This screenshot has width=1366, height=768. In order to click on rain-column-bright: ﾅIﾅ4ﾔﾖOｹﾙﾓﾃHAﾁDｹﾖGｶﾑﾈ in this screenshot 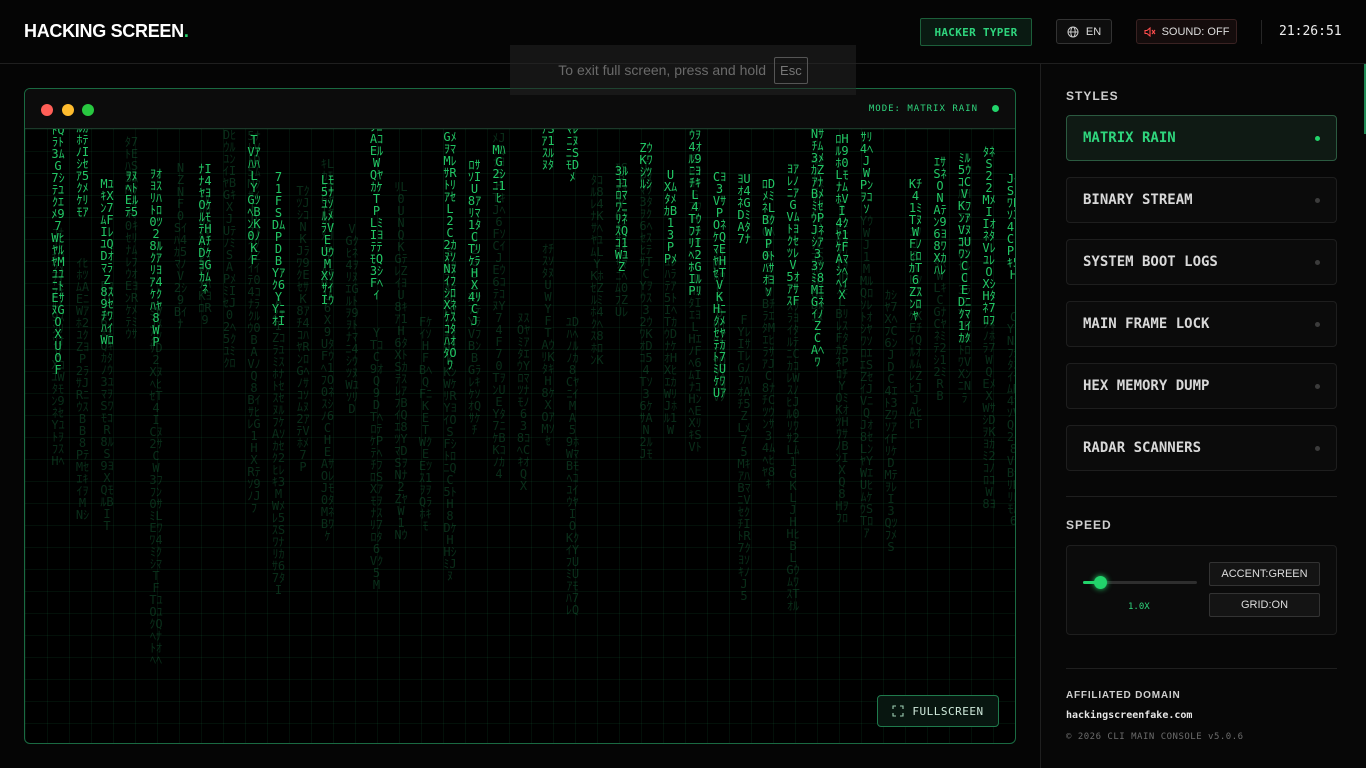, I will do `click(205, 229)`.